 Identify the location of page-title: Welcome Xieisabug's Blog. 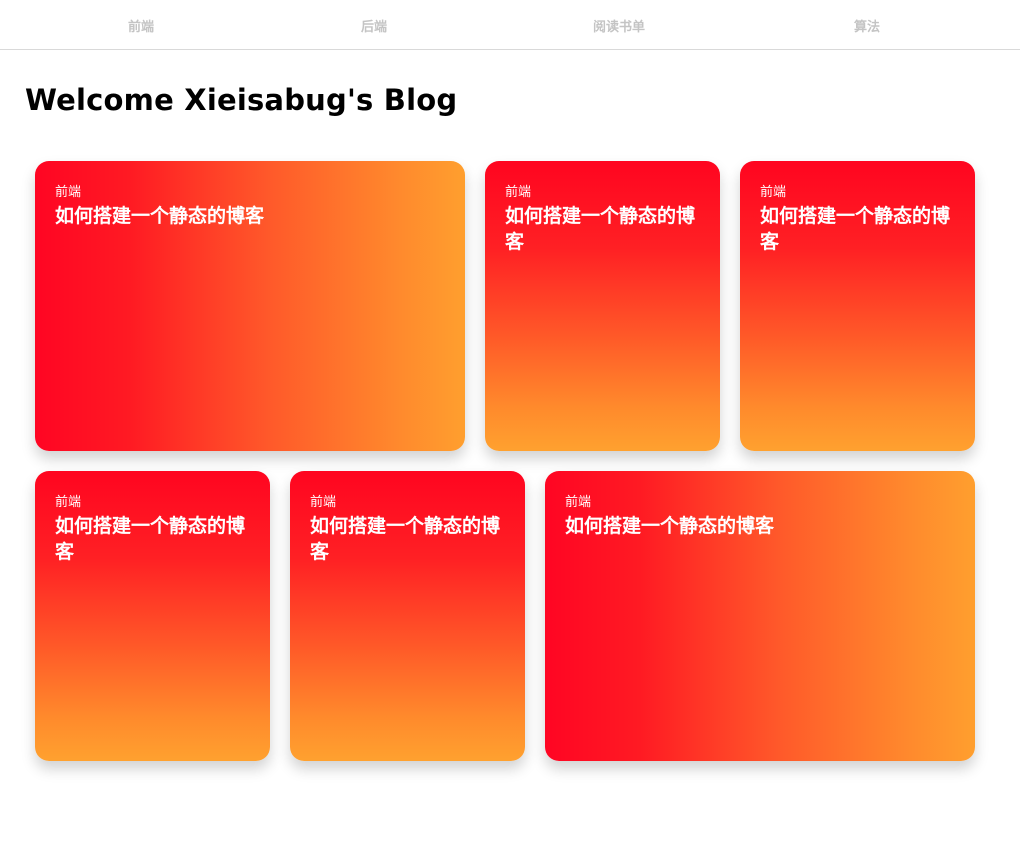
(241, 100).